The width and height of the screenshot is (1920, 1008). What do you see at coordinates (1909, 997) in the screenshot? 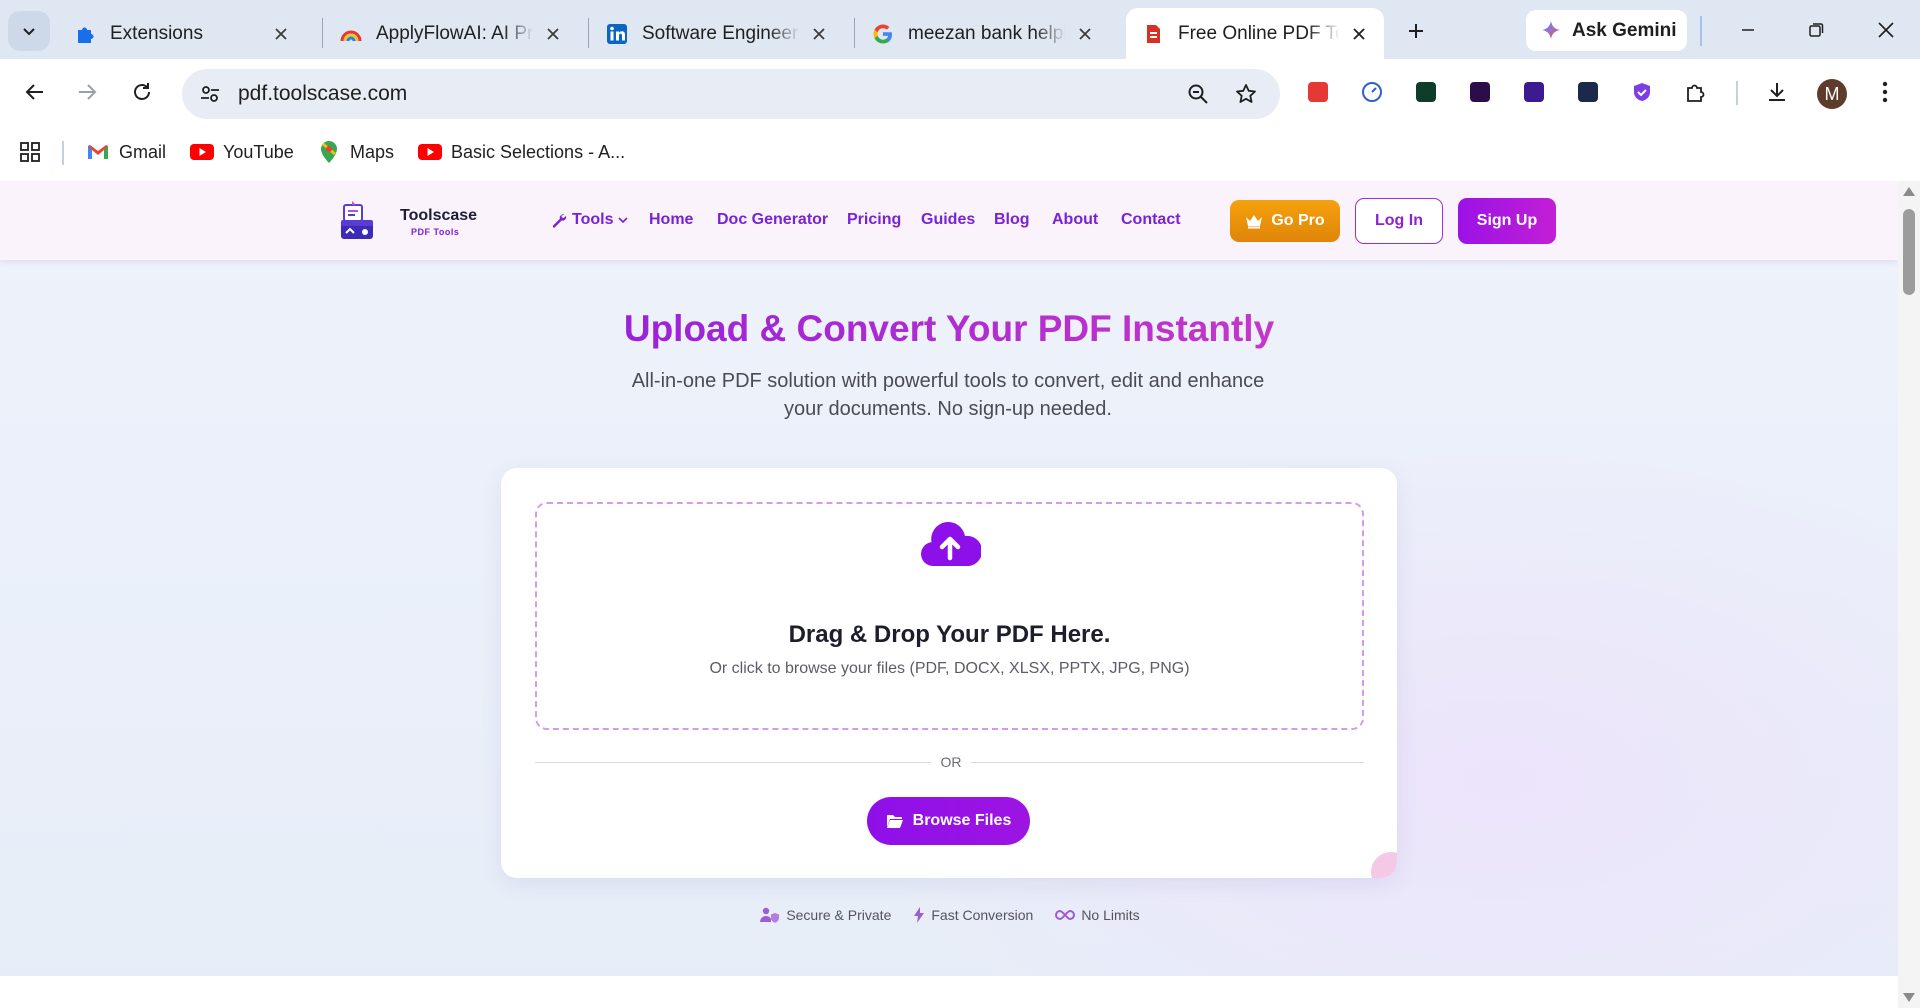
I see `scroll-down-arrow-icon` at bounding box center [1909, 997].